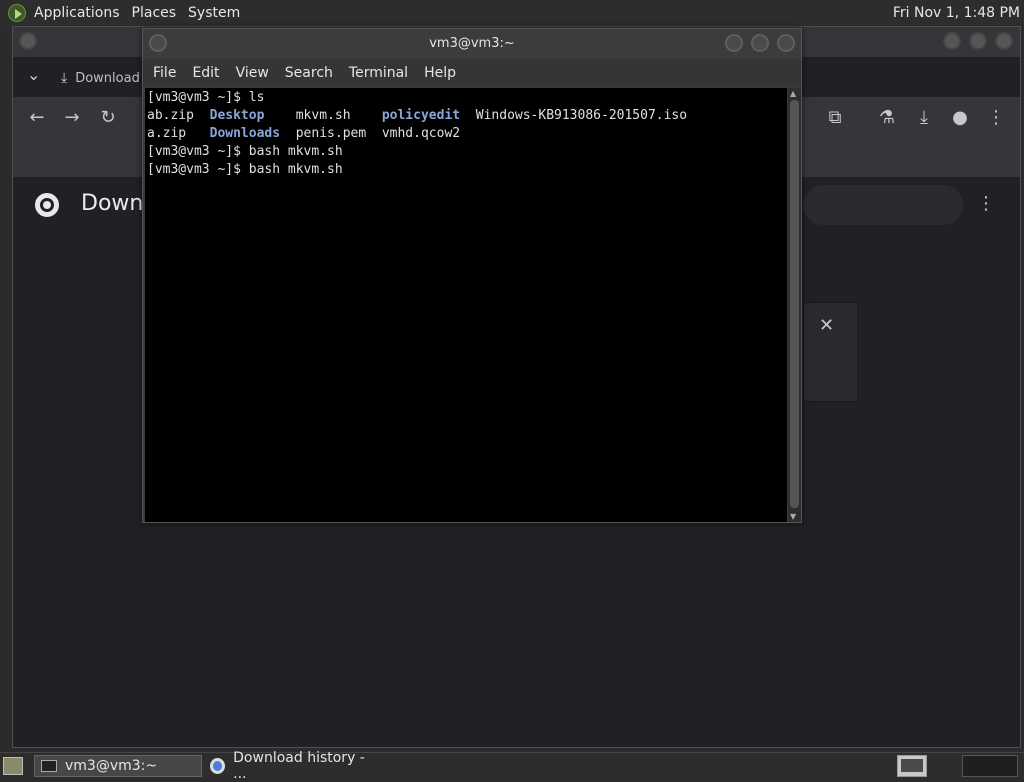  Describe the element at coordinates (793, 93) in the screenshot. I see `scroll-up-icon: ▲` at that location.